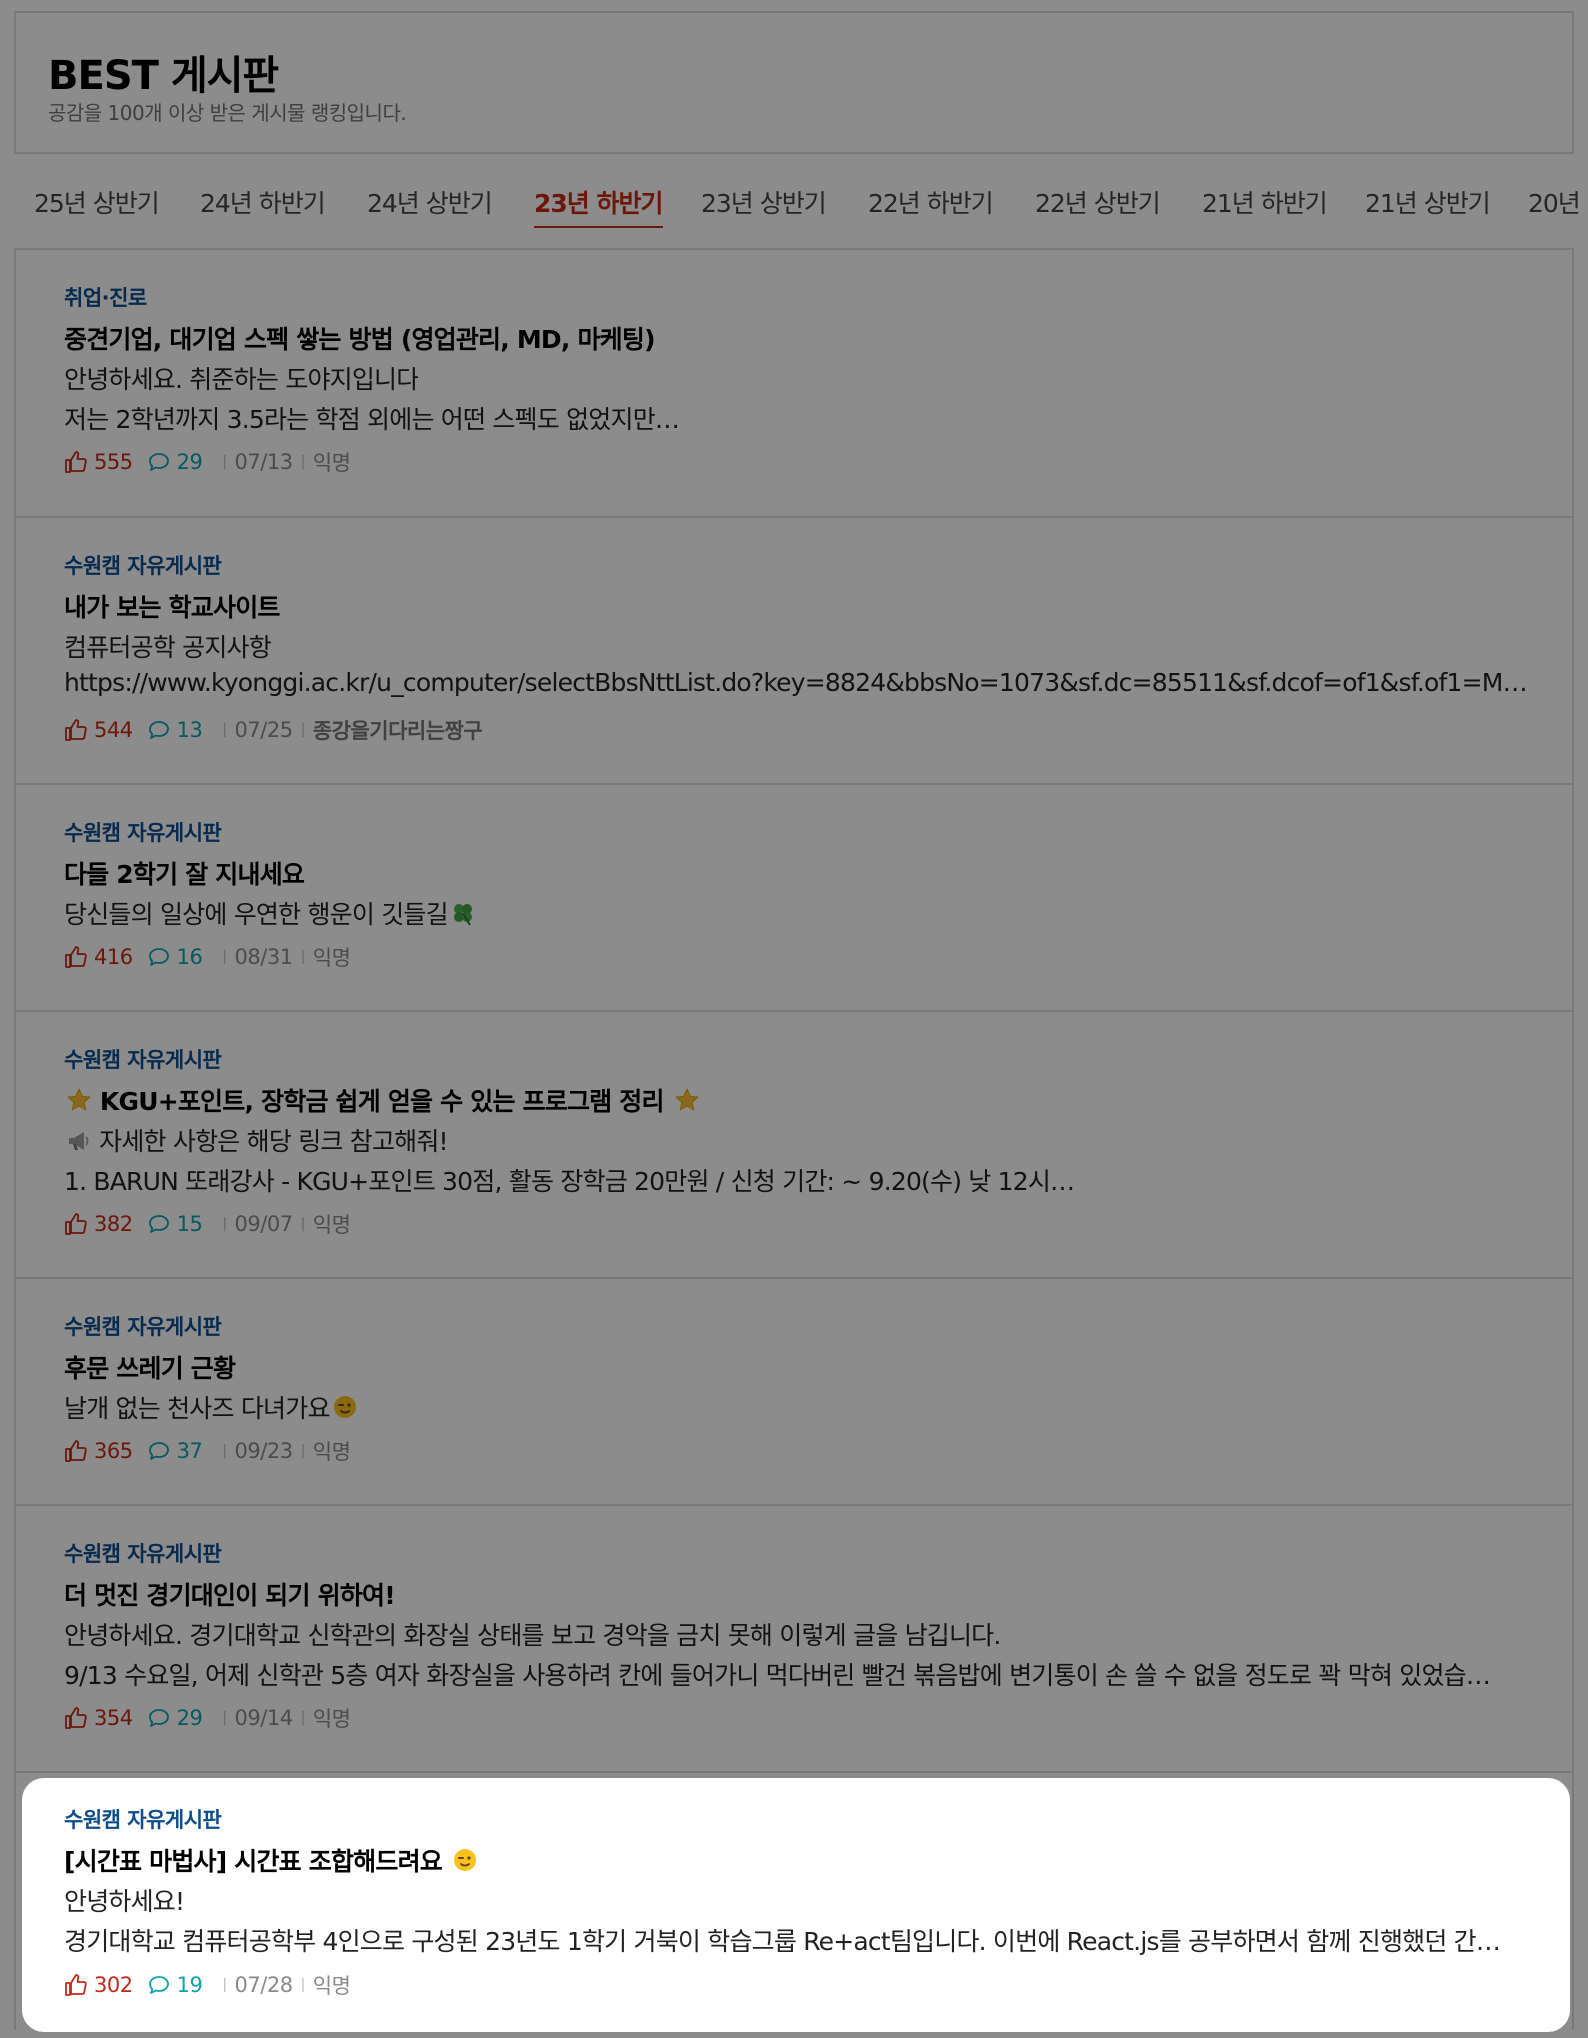 The image size is (1588, 2038). Describe the element at coordinates (163, 76) in the screenshot. I see `page-title: BEST 게시판` at that location.